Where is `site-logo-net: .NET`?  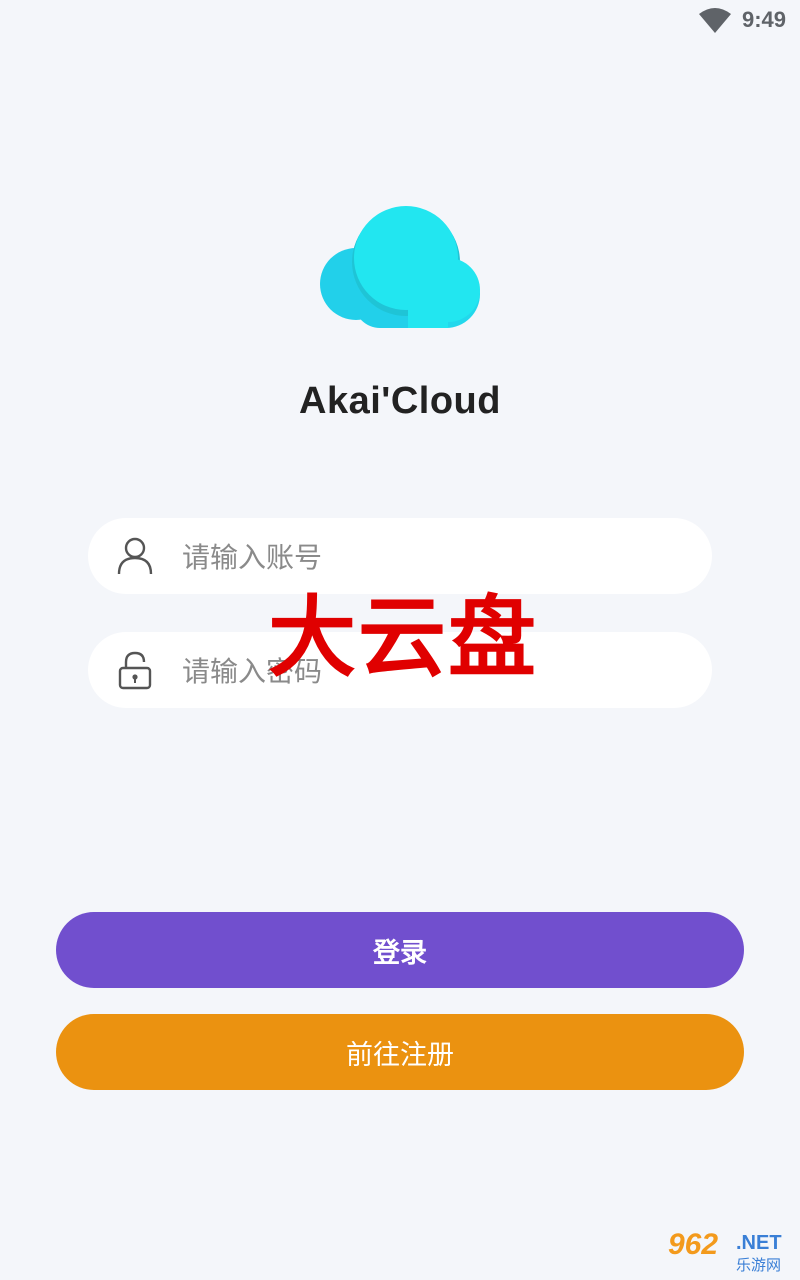
site-logo-net: .NET is located at coordinates (759, 1243).